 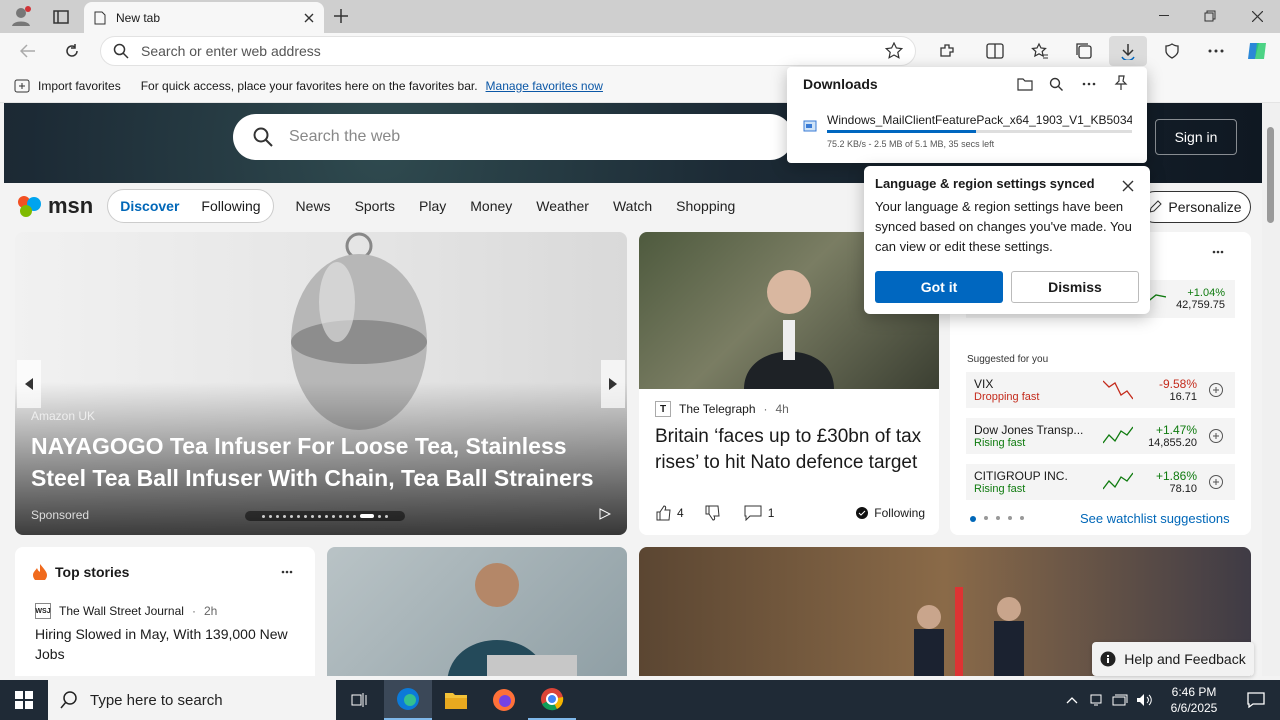 I want to click on edge-taskbar-icon, so click(x=408, y=700).